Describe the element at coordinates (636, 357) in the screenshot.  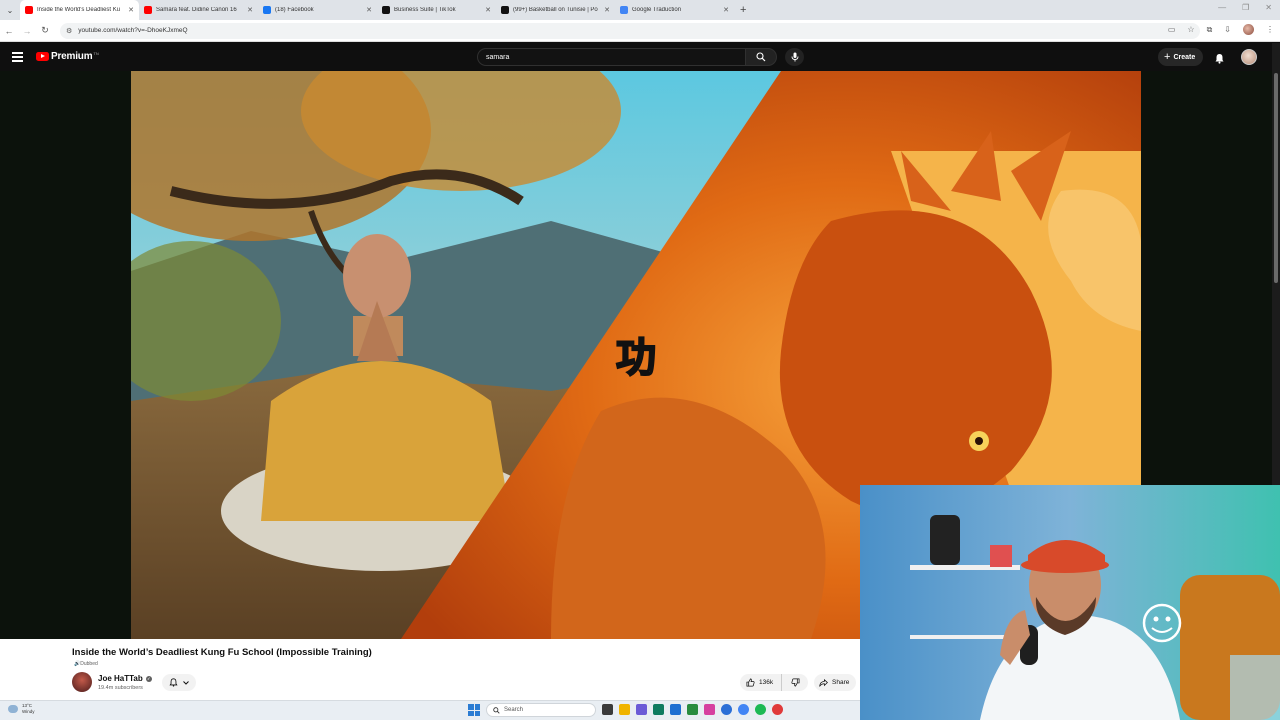
I see `thumbnail-glyph: 功` at that location.